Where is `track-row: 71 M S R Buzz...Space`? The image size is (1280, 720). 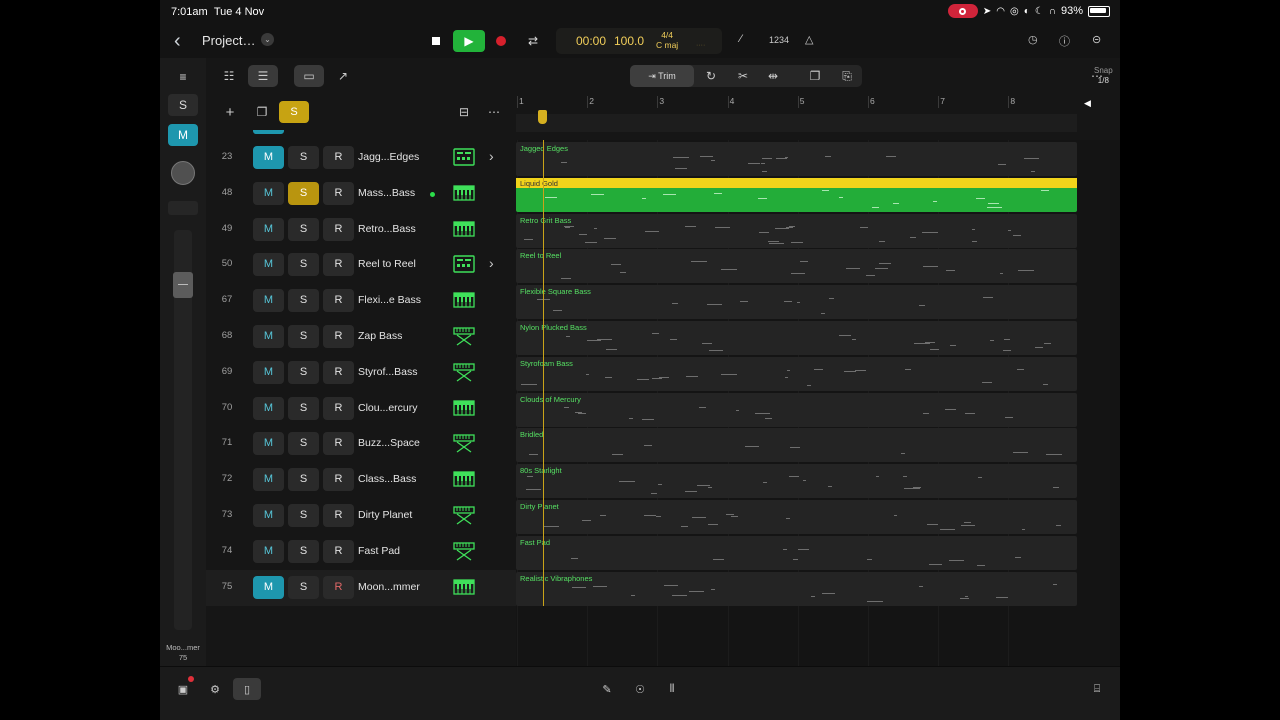 track-row: 71 M S R Buzz...Space is located at coordinates (361, 444).